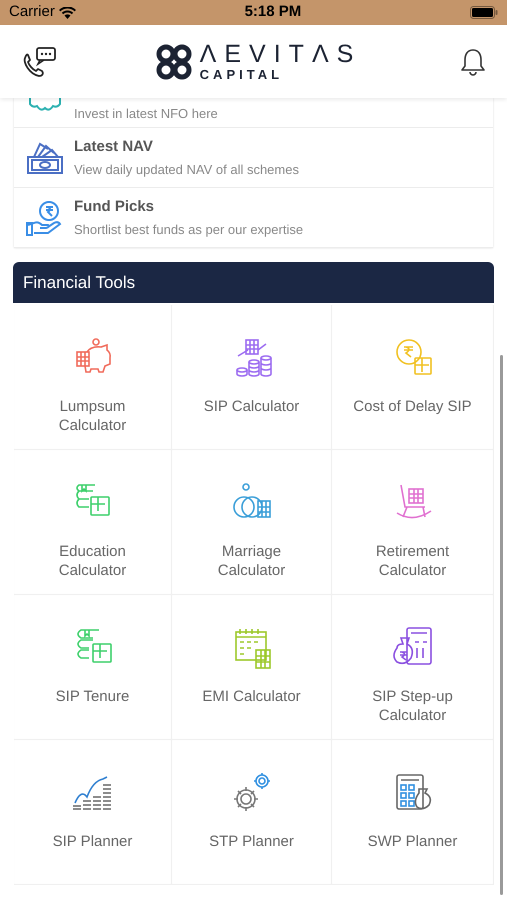  I want to click on logo-icon, so click(174, 62).